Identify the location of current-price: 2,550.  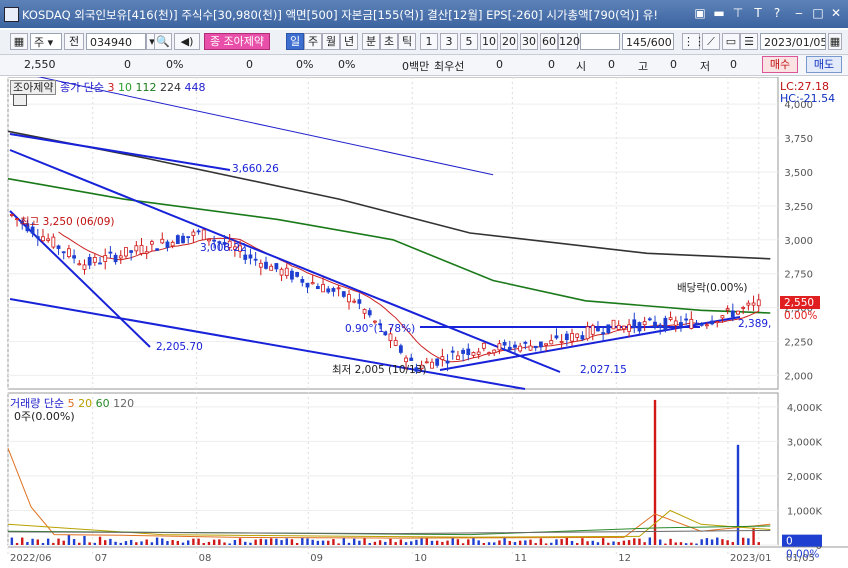
(40, 64).